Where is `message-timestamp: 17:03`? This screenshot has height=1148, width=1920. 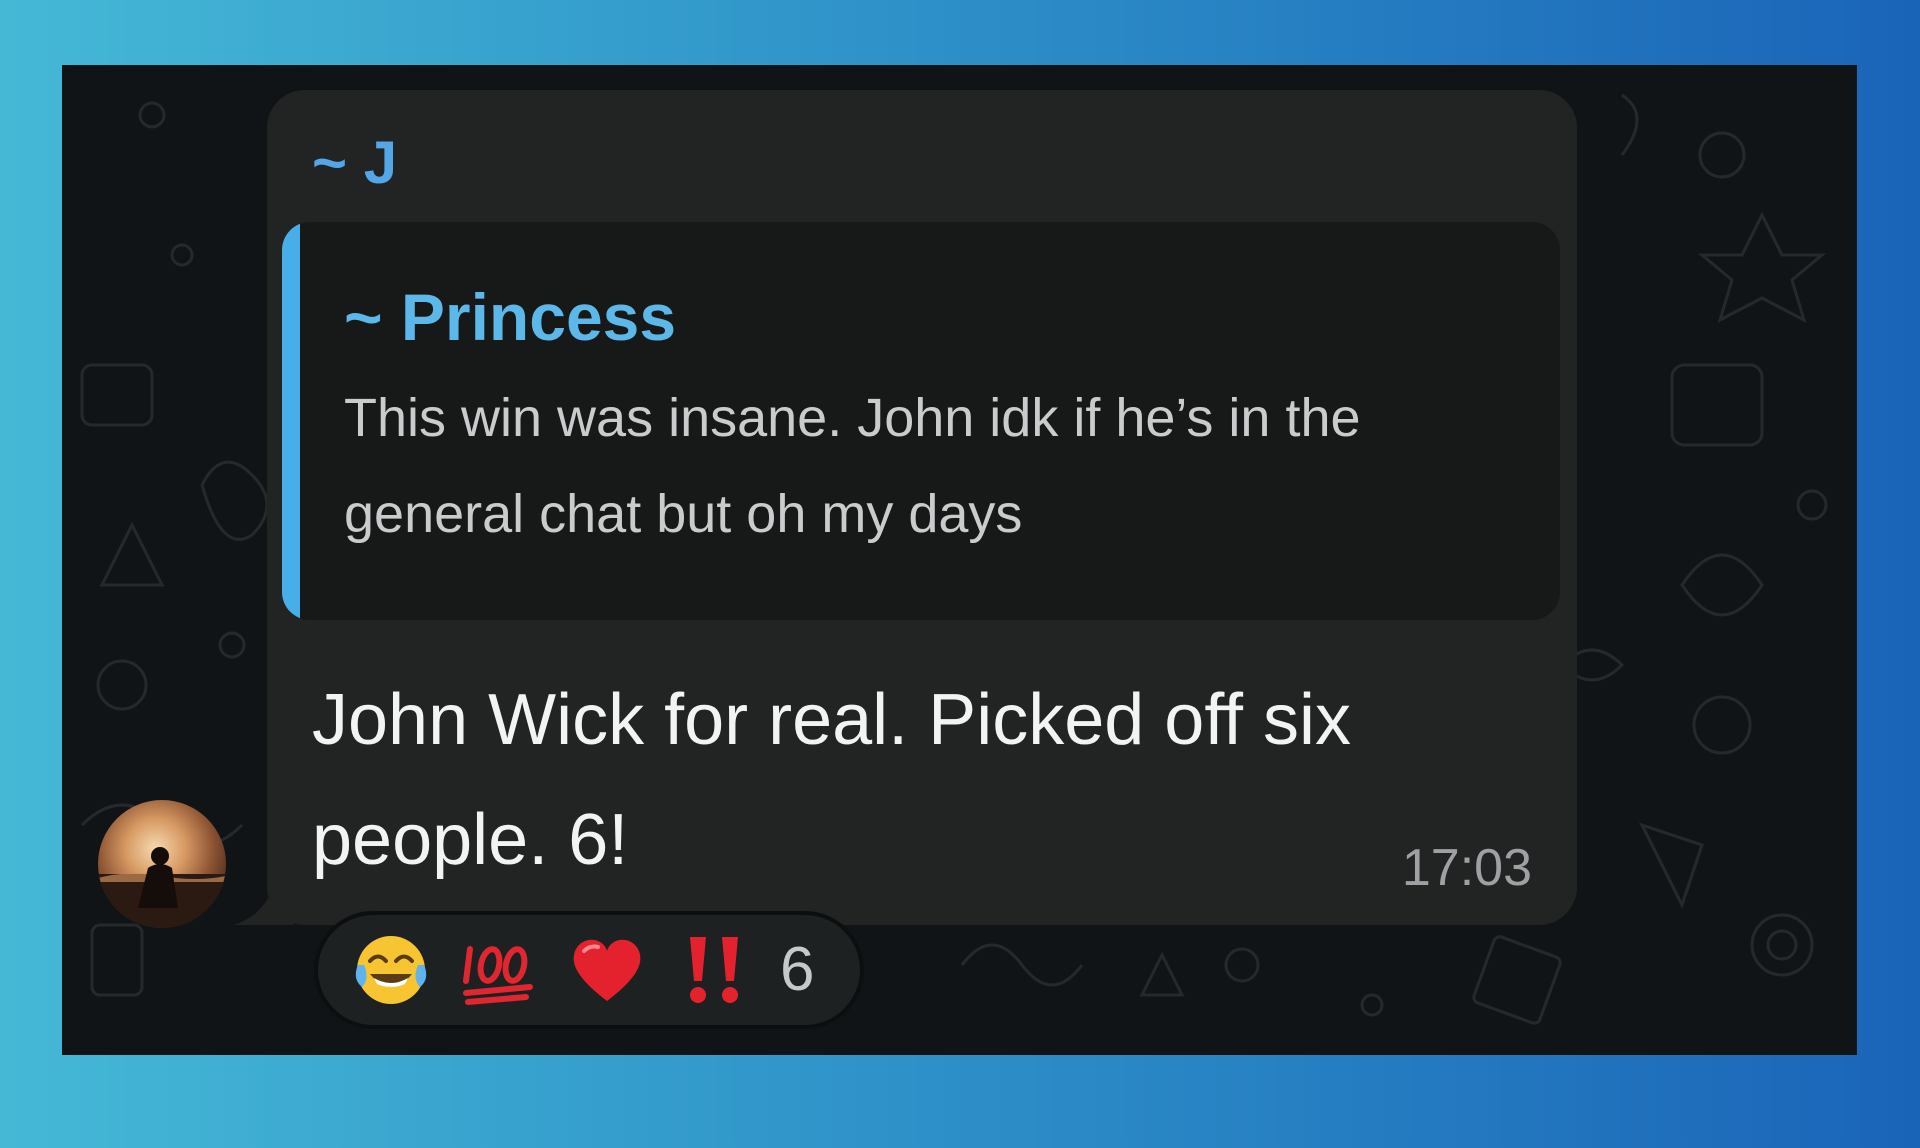 message-timestamp: 17:03 is located at coordinates (1466, 868).